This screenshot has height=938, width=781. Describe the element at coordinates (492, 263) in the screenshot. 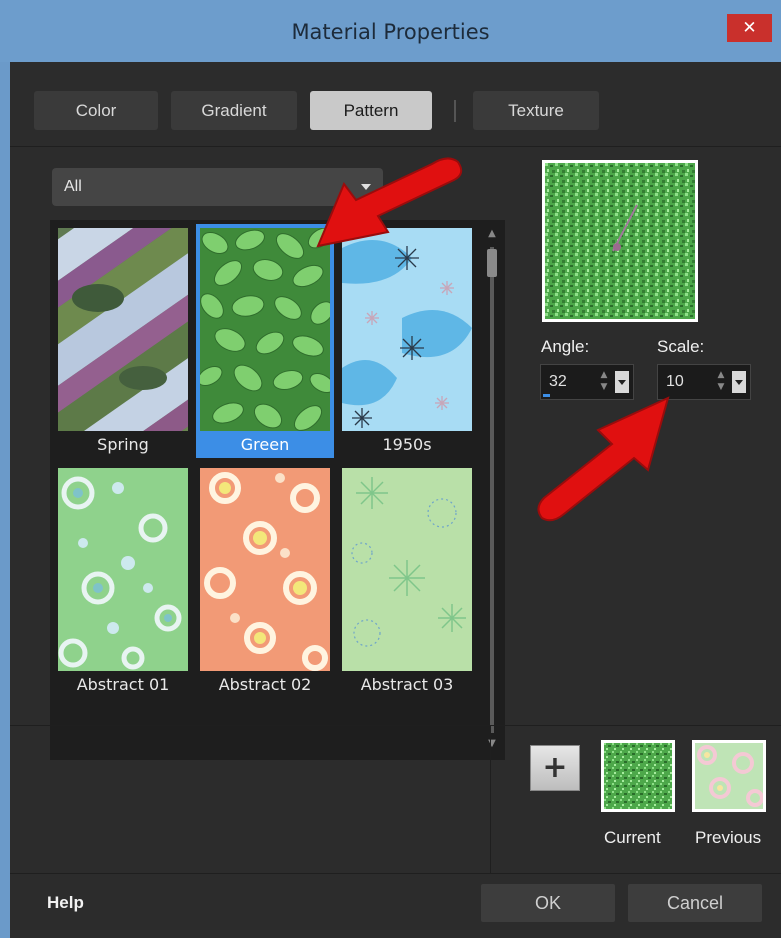

I see `scroll-thumb` at that location.